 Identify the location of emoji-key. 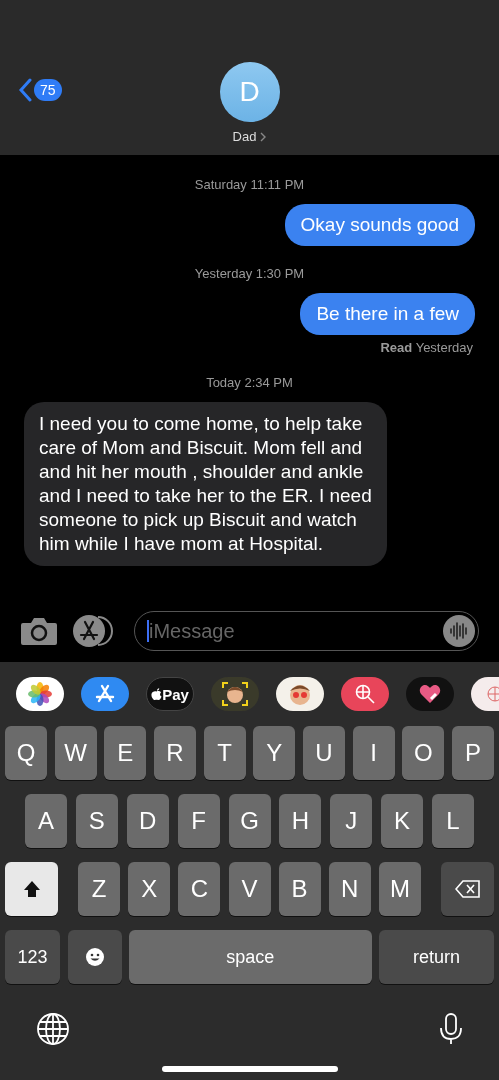
(94, 957).